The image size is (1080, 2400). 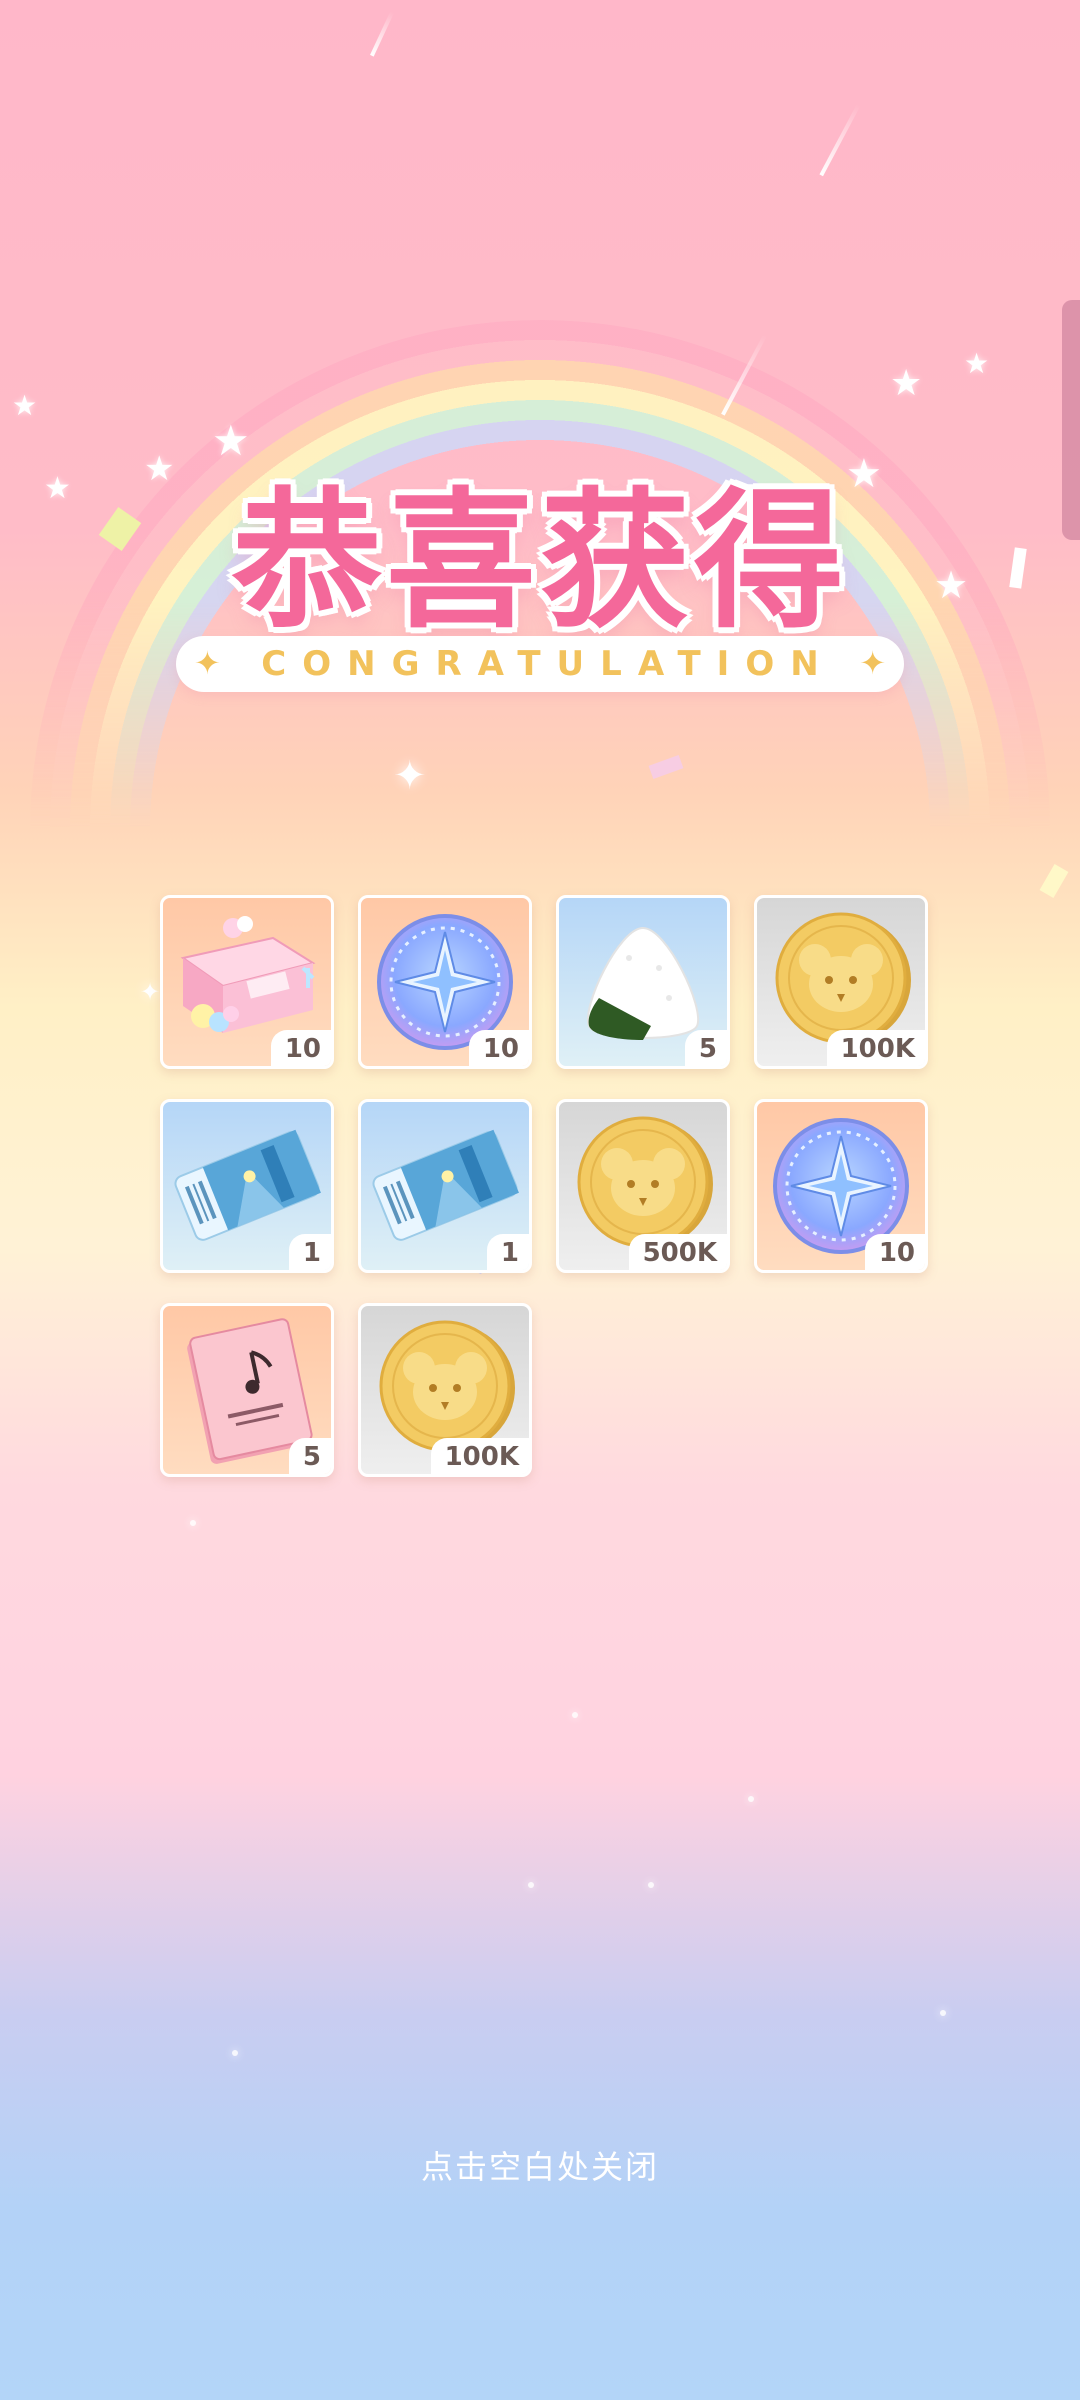 What do you see at coordinates (540, 2165) in the screenshot?
I see `close-hint-text: 点击空白处关闭` at bounding box center [540, 2165].